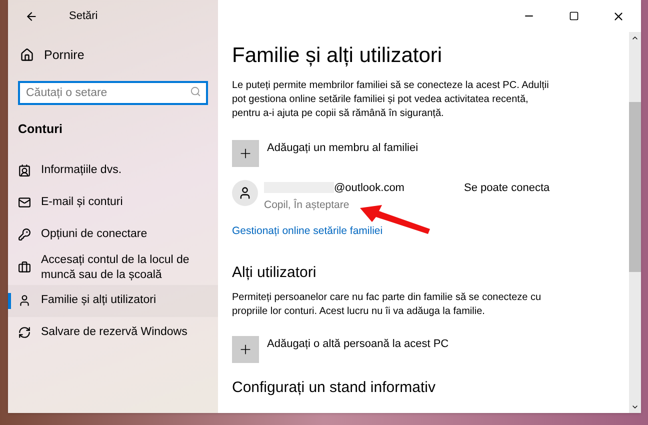  I want to click on back-icon, so click(31, 16).